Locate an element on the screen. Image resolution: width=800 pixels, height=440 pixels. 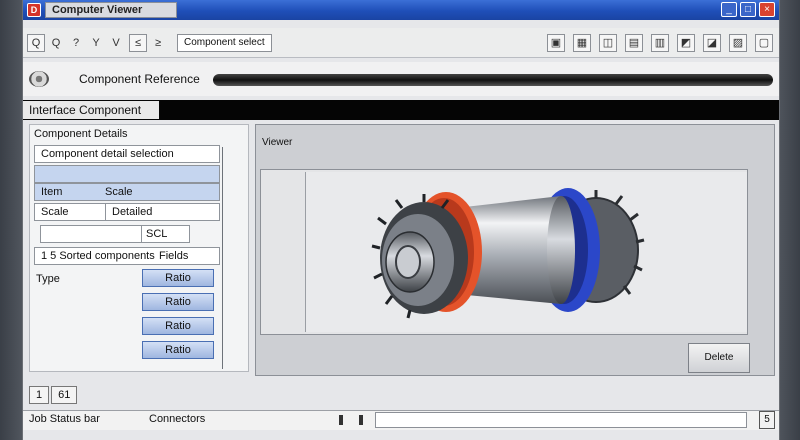
check-icon: V is located at coordinates (116, 43).